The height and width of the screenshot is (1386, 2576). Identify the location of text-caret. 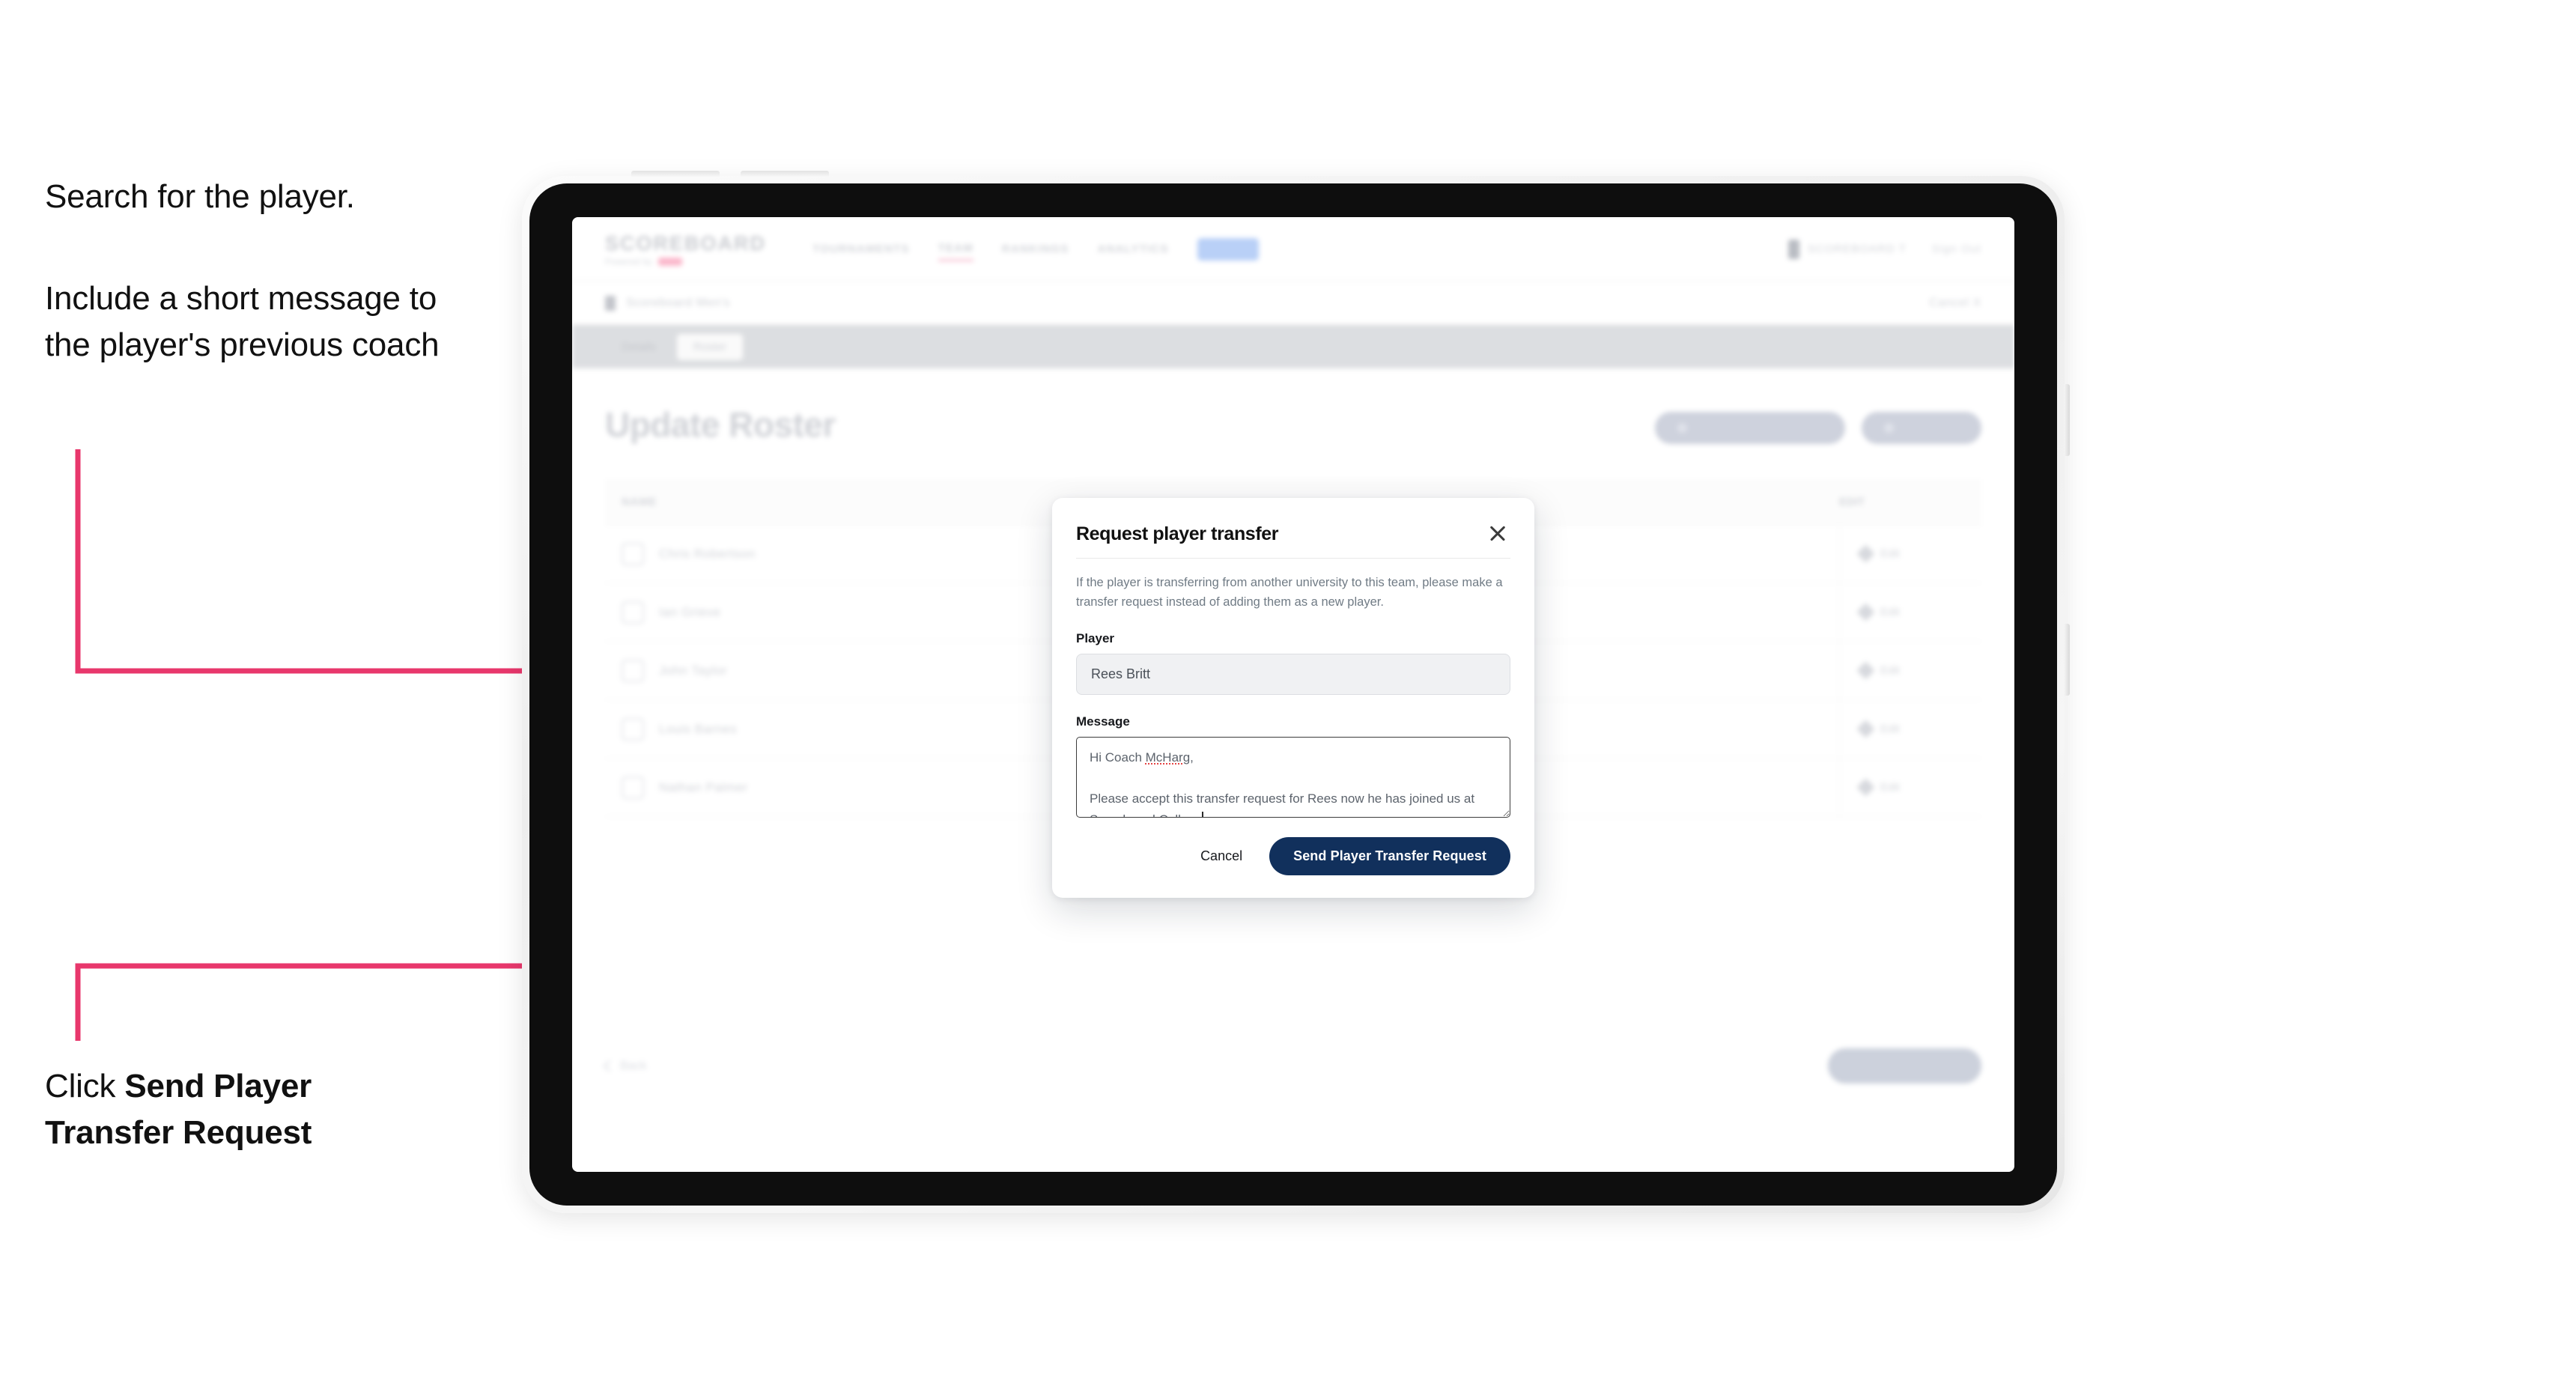
(1202, 814).